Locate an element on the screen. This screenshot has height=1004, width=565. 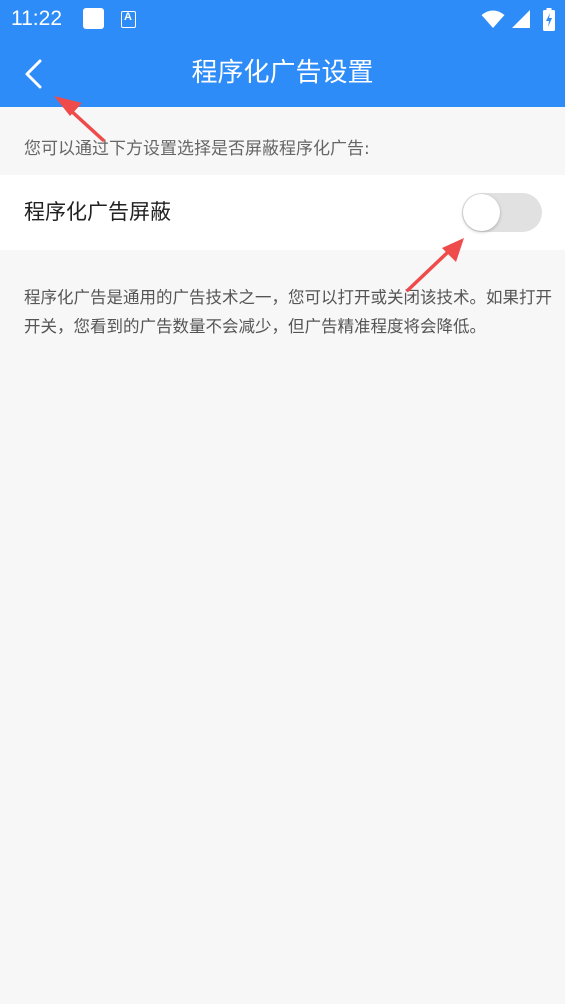
settings-hint: 您可以通过下方设置选择是否屏蔽程序化广告: is located at coordinates (197, 149).